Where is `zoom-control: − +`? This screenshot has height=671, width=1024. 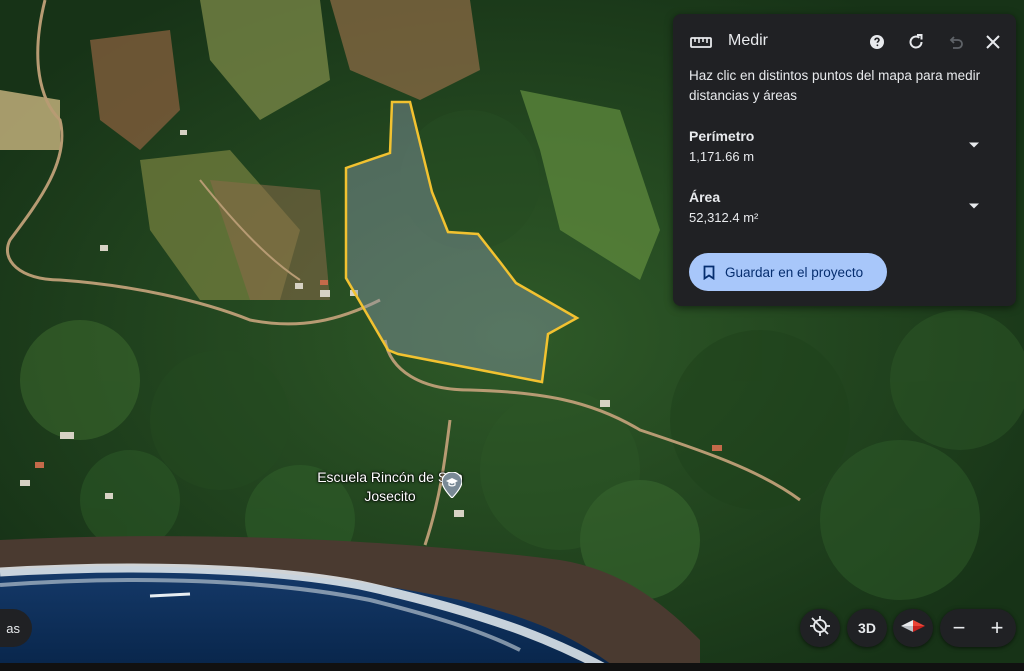 zoom-control: − + is located at coordinates (978, 628).